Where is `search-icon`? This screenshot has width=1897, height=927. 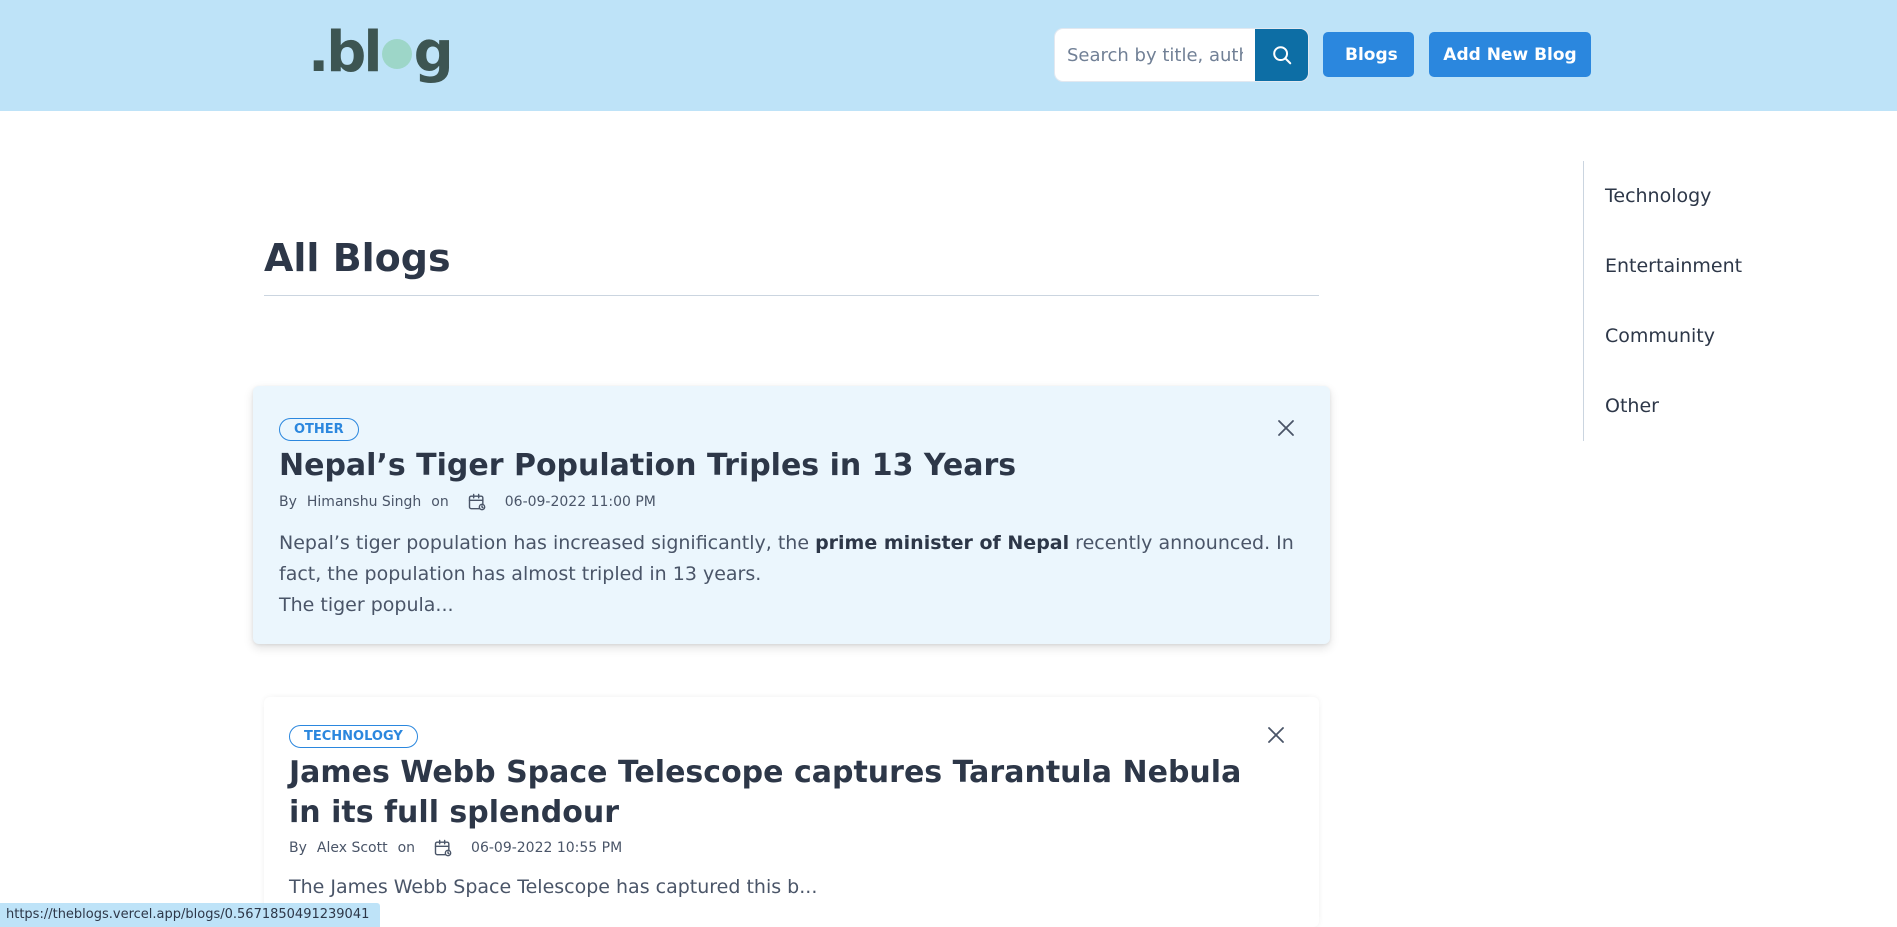 search-icon is located at coordinates (1281, 55).